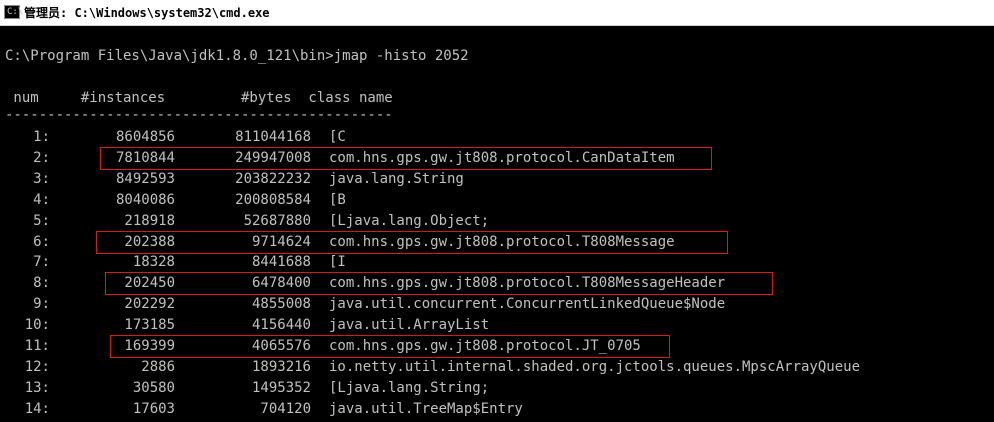  I want to click on row-bytes: 8441688, so click(281, 262).